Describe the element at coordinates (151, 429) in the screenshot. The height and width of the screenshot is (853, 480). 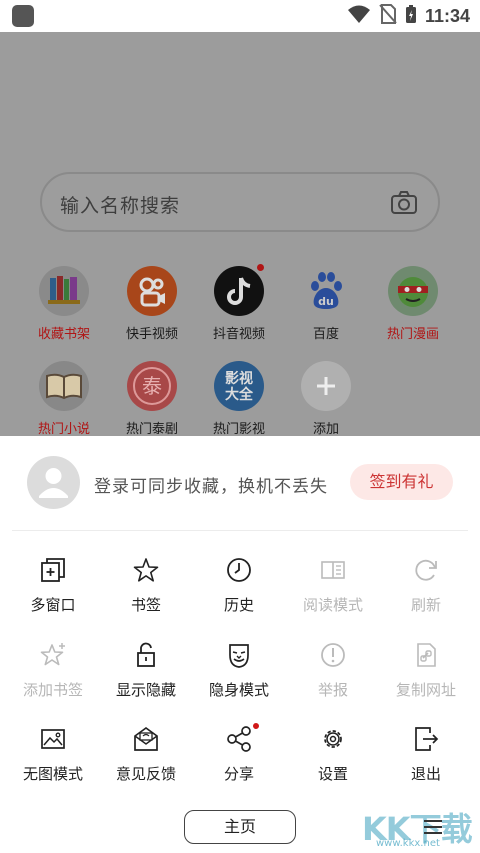
I see `quick-label: 热门泰剧` at that location.